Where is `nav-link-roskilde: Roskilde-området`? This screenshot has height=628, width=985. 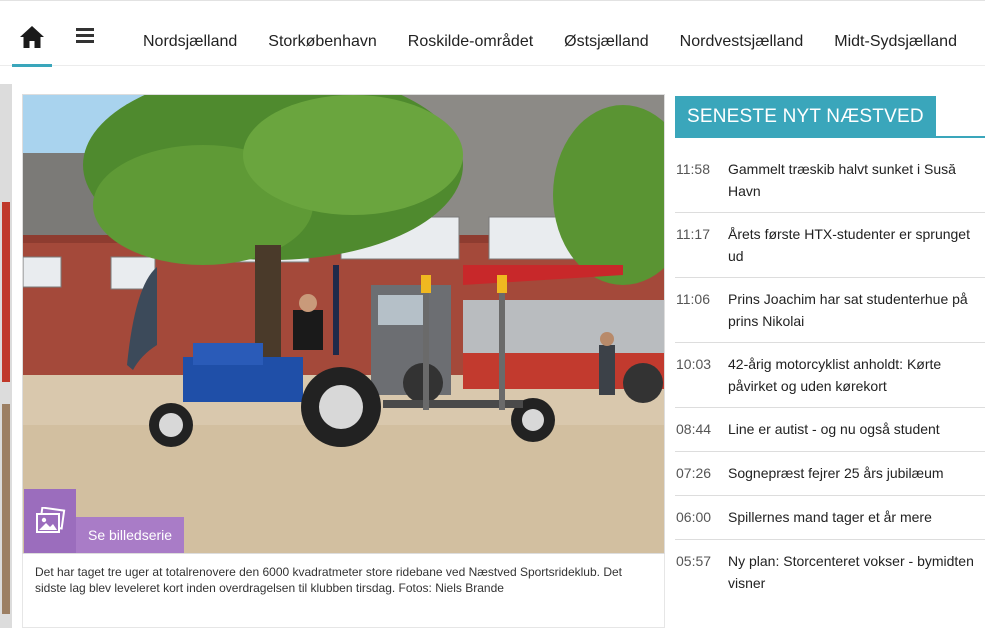
nav-link-roskilde: Roskilde-området is located at coordinates (470, 34).